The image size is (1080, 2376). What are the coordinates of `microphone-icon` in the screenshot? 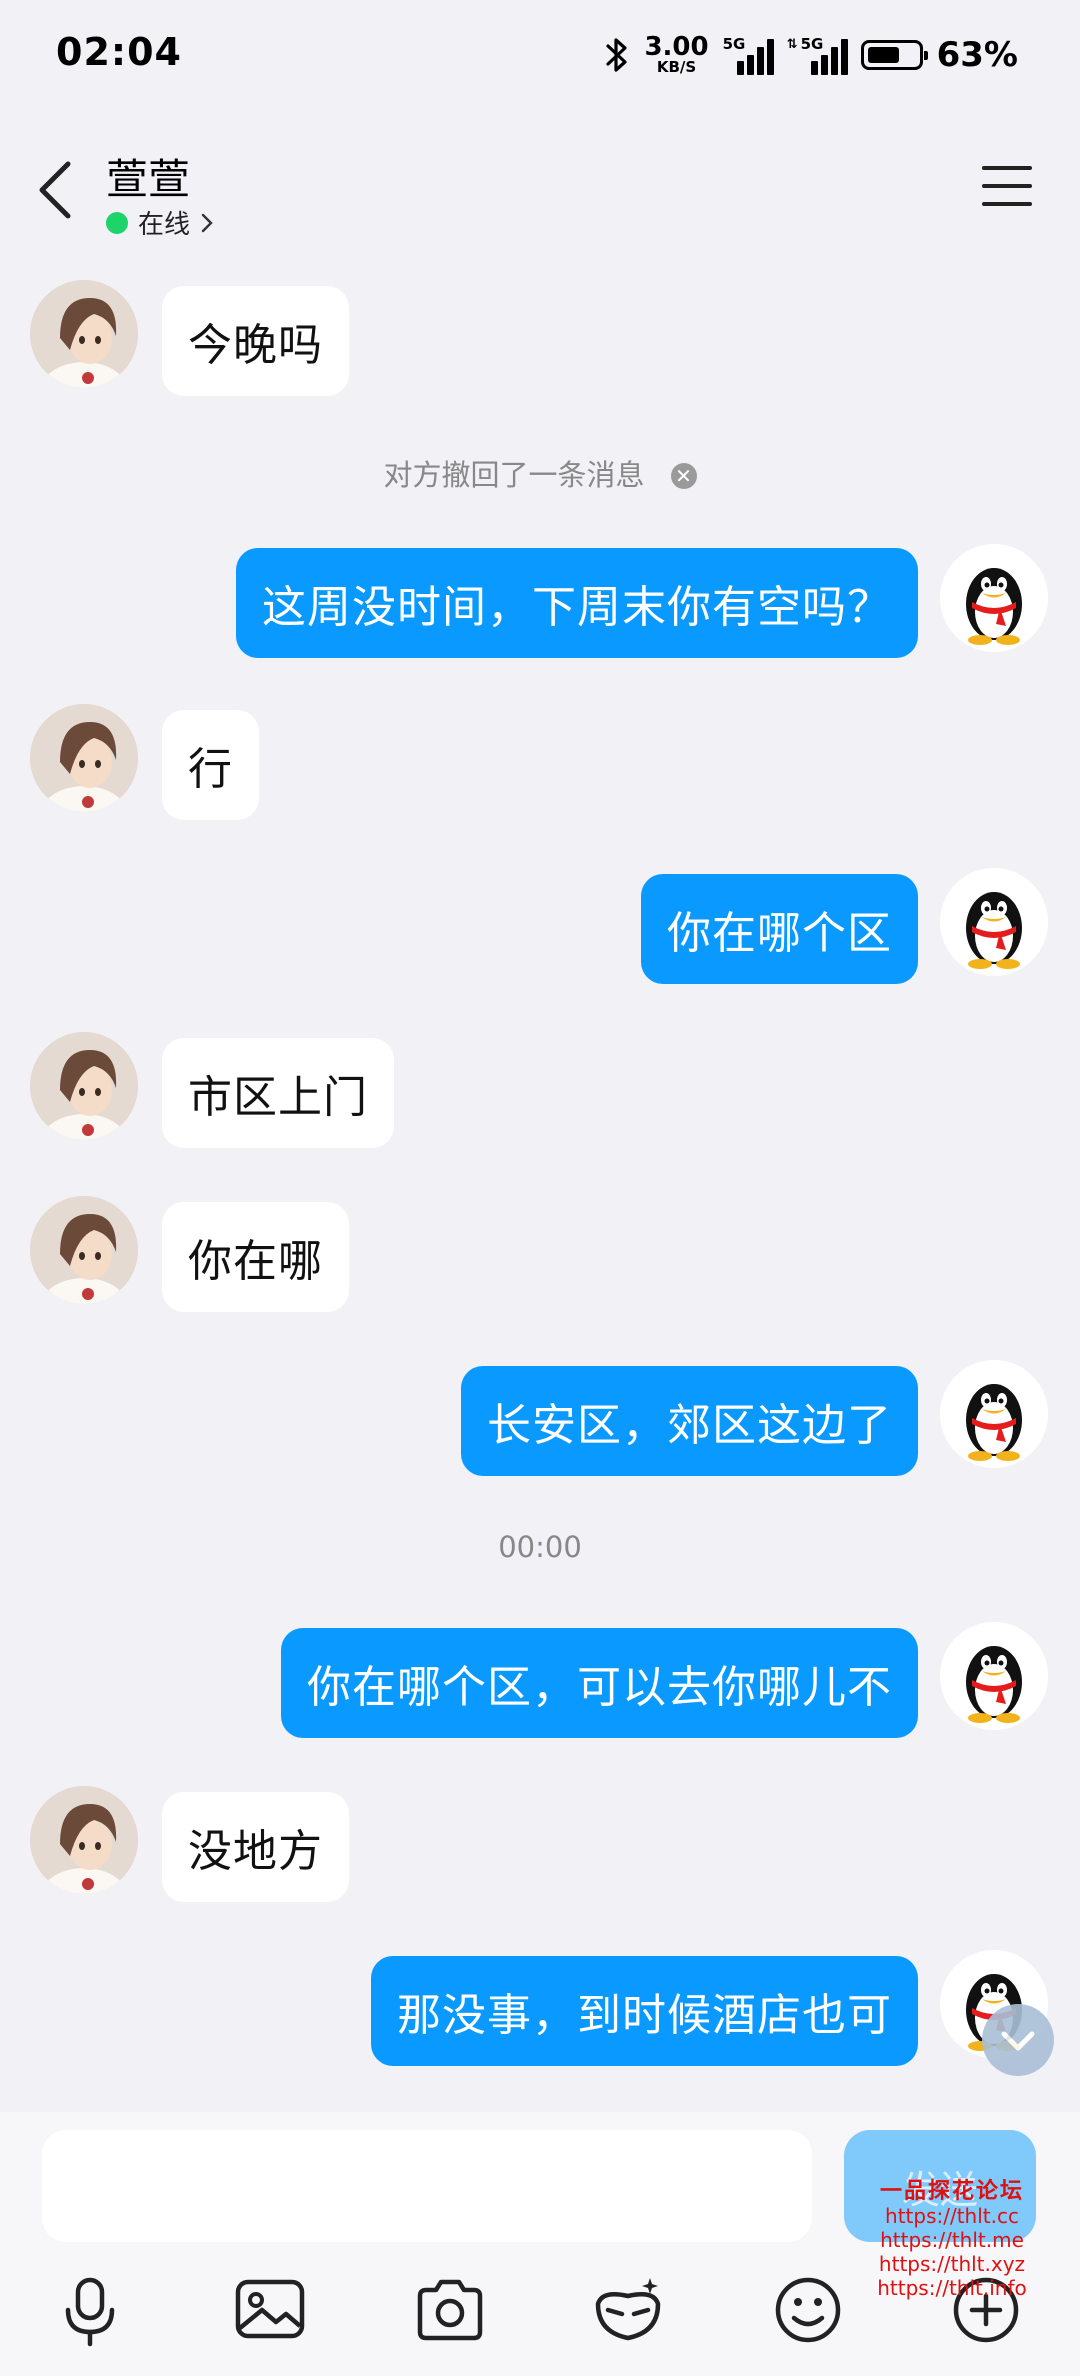 It's located at (90, 2310).